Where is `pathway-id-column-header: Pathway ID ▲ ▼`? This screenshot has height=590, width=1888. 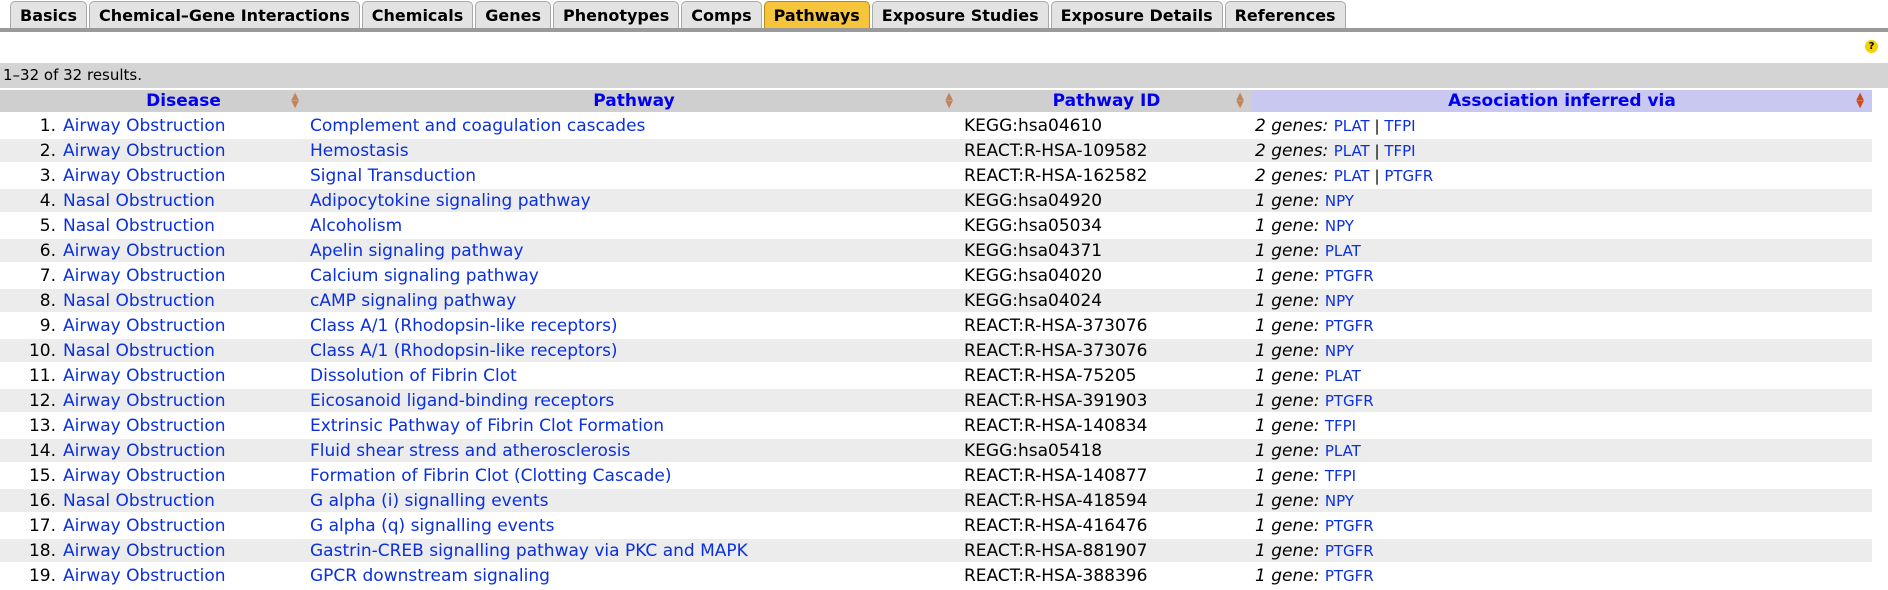
pathway-id-column-header: Pathway ID ▲ ▼ is located at coordinates (1106, 101).